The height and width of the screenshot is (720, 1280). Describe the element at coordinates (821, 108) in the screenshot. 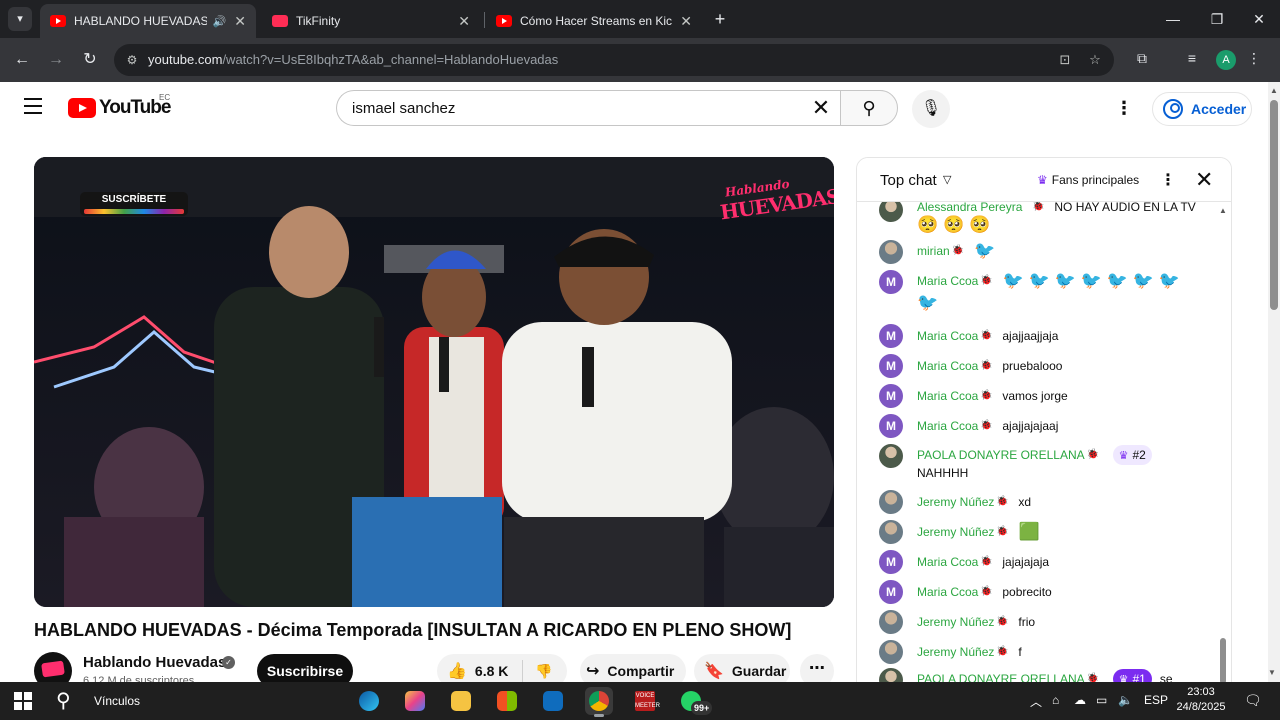

I see `clear-search-icon: ✕` at that location.